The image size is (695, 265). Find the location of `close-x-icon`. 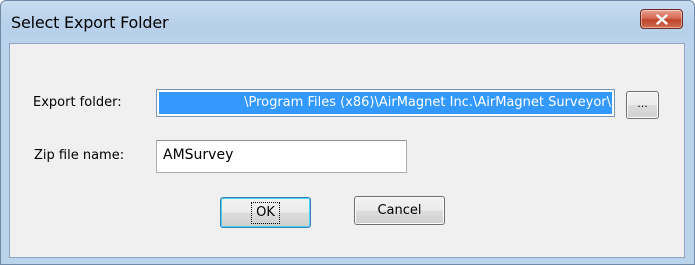

close-x-icon is located at coordinates (662, 19).